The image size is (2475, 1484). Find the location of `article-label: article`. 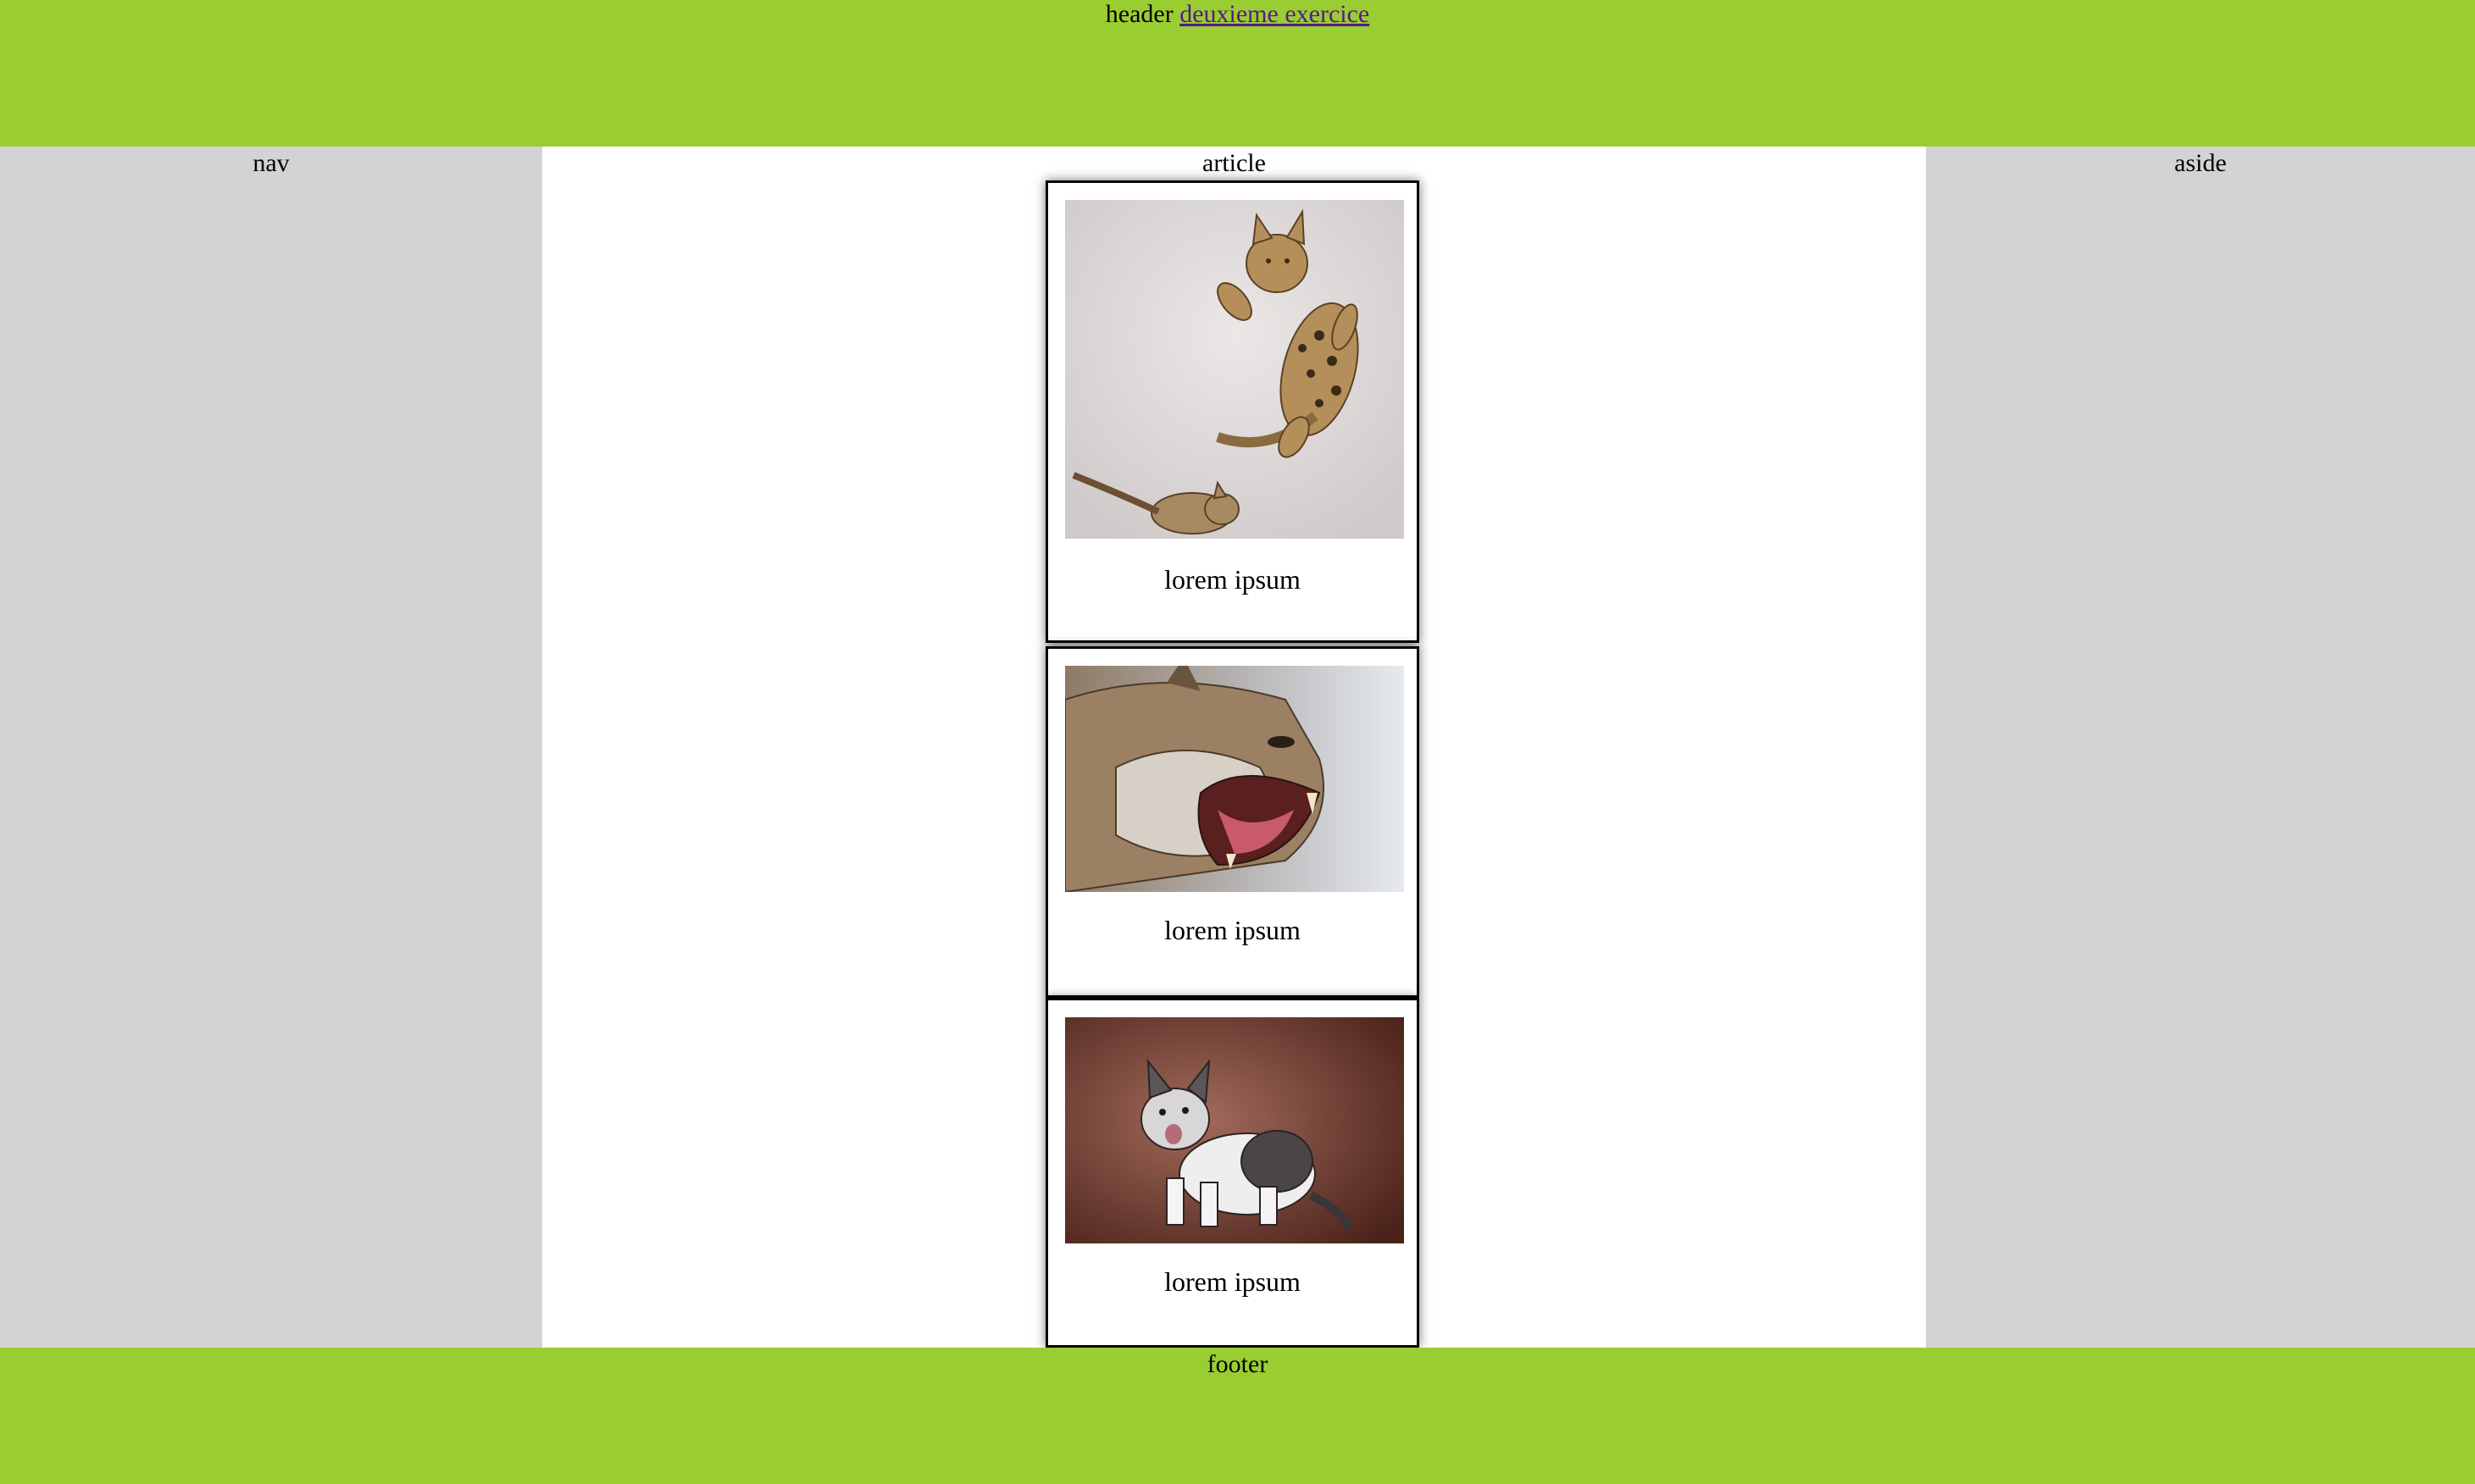

article-label: article is located at coordinates (1234, 163).